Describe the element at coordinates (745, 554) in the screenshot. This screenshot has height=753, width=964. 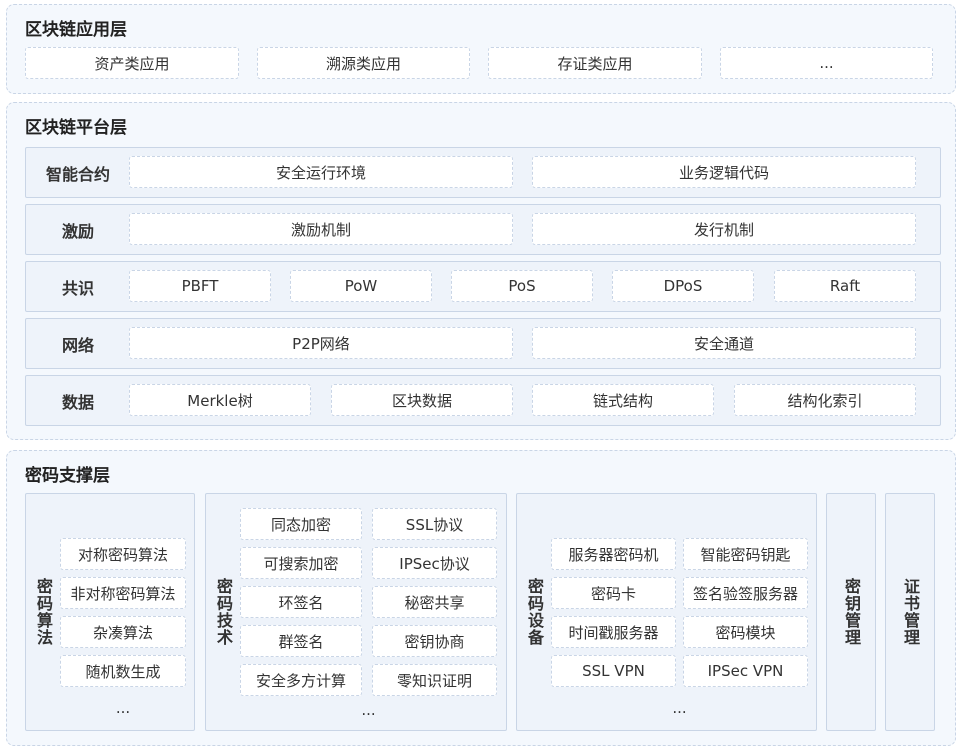
I see `panel-item: 智能密码钥匙` at that location.